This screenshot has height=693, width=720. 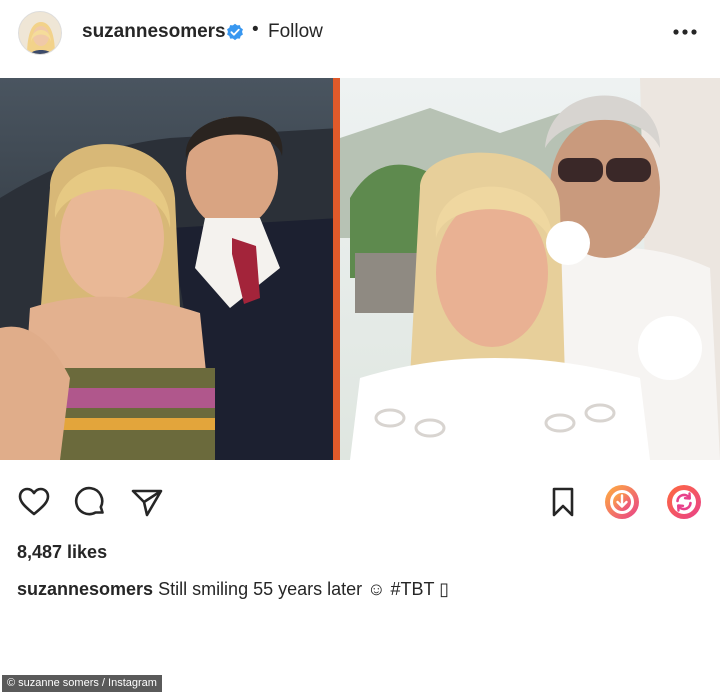 I want to click on caption-username: suzannesomers, so click(x=85, y=589).